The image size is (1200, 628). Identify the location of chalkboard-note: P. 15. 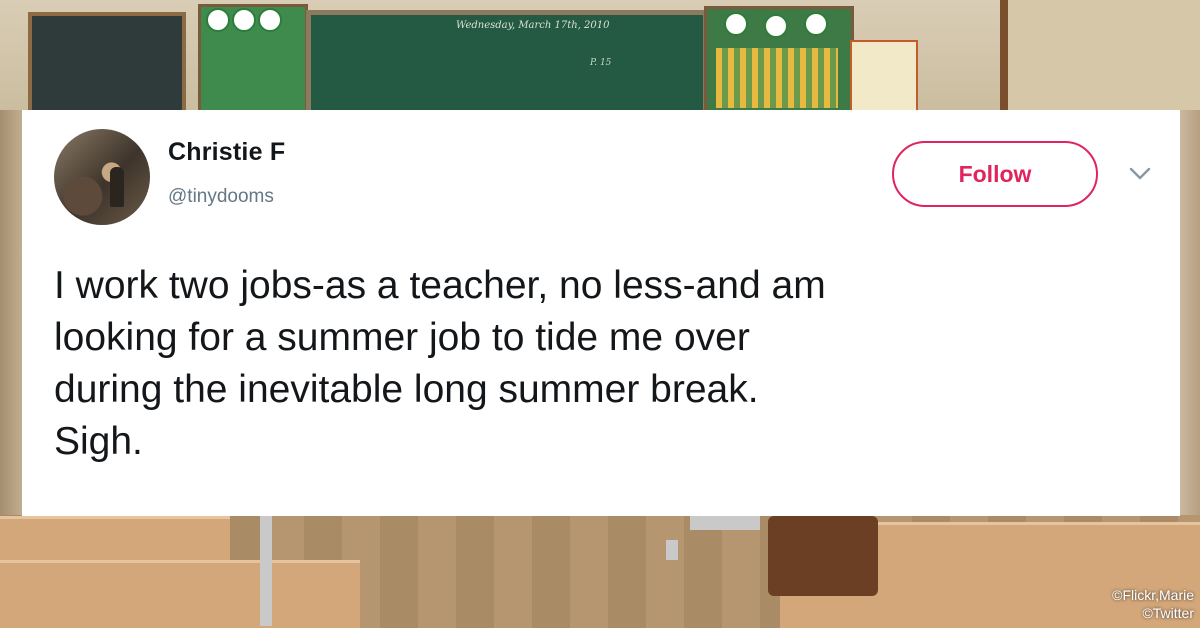
(601, 63).